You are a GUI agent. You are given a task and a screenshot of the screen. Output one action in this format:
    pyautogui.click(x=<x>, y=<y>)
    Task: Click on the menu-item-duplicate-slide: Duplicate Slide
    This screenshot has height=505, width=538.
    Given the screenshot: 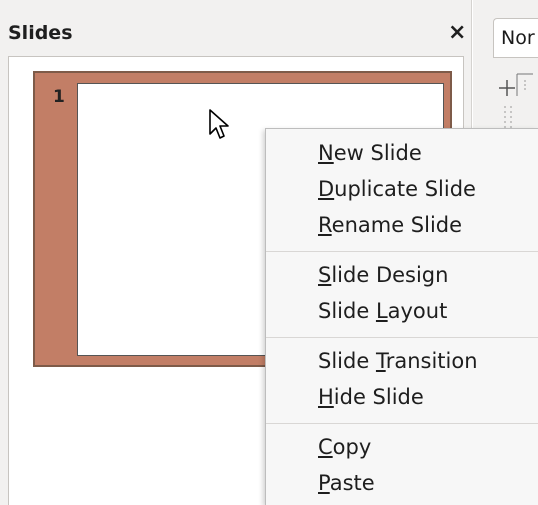 What is the action you would take?
    pyautogui.click(x=397, y=189)
    